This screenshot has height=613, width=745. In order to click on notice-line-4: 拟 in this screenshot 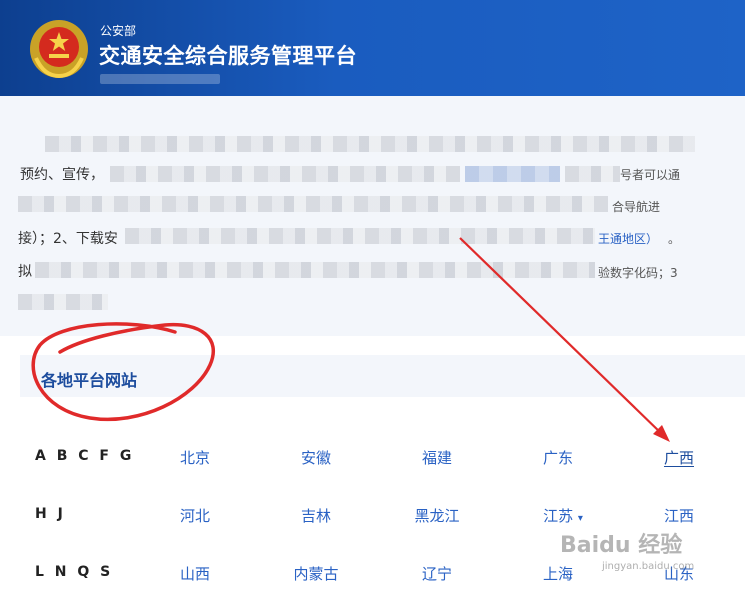, I will do `click(25, 272)`.